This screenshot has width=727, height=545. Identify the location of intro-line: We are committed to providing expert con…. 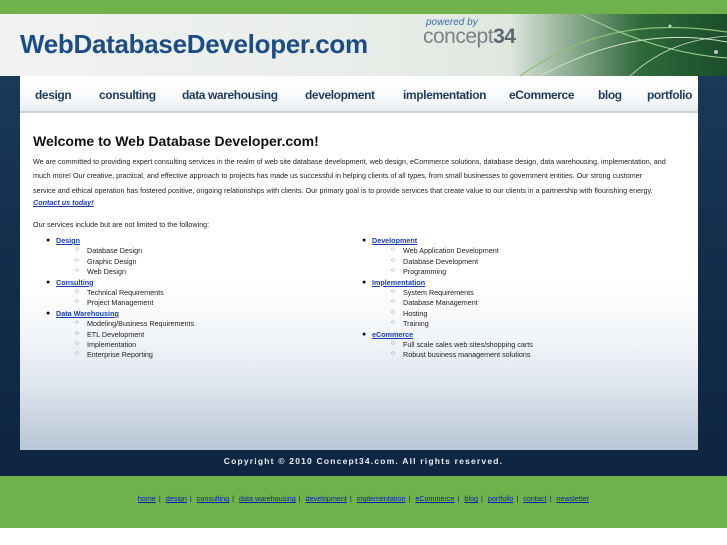
(349, 161).